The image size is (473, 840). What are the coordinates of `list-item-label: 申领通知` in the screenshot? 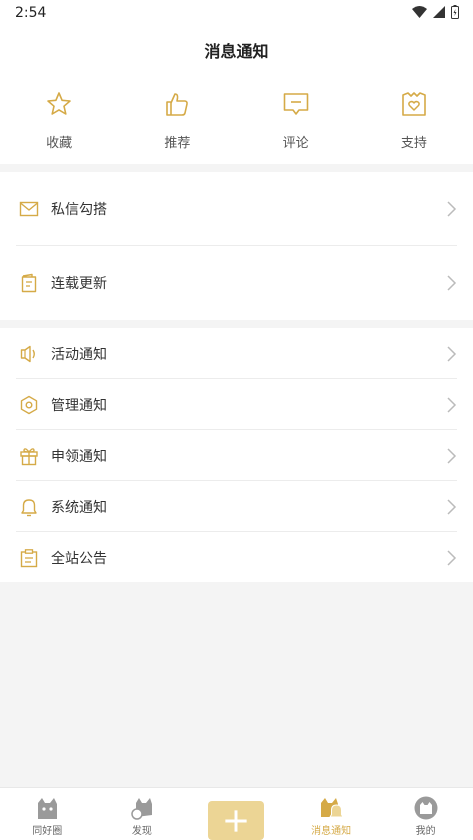 It's located at (79, 456).